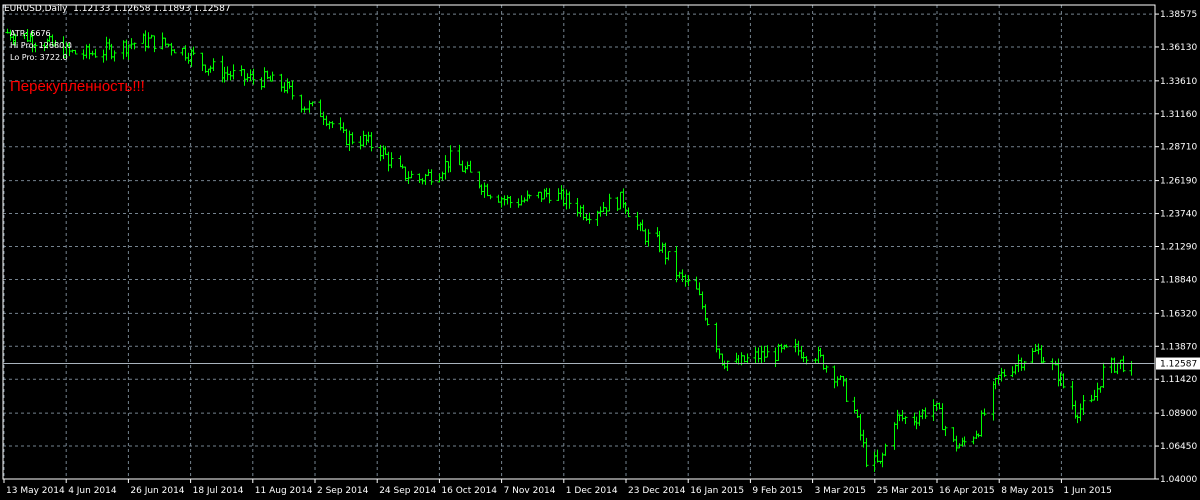 This screenshot has height=500, width=1200. What do you see at coordinates (1178, 280) in the screenshot?
I see `y-tick-label: 1.18840` at bounding box center [1178, 280].